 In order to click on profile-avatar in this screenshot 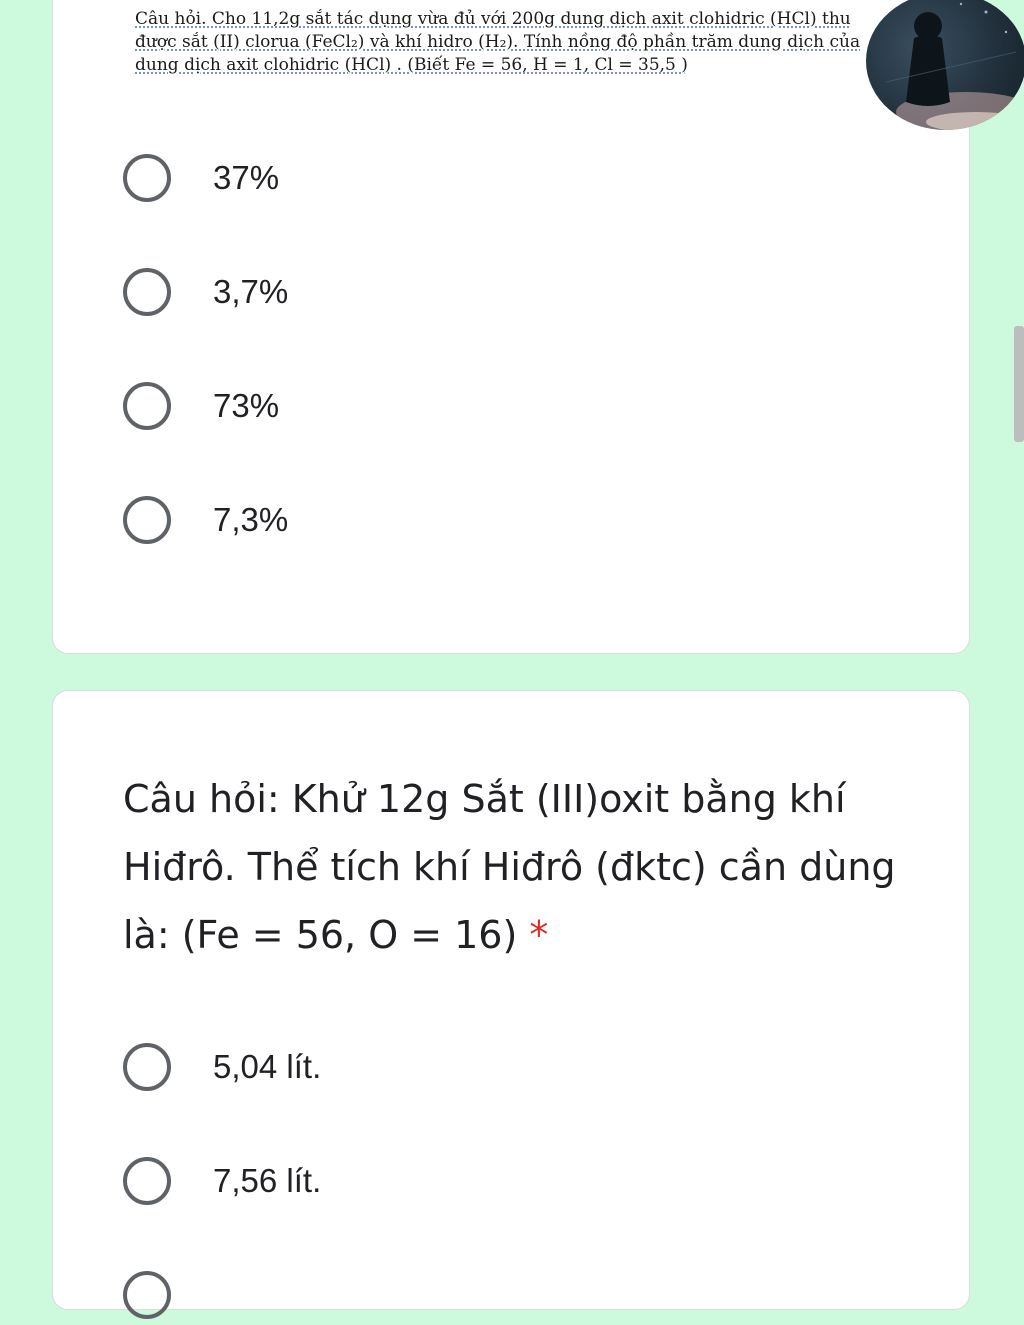, I will do `click(945, 65)`.